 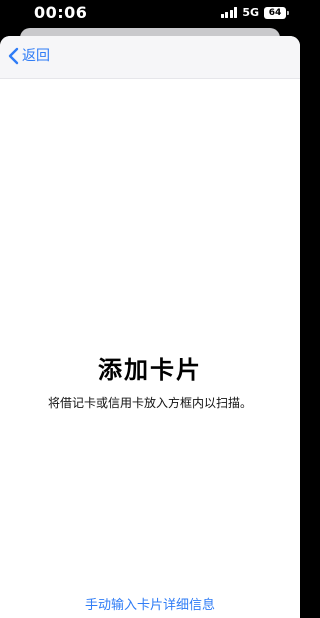 I want to click on back-button: 返回, so click(x=29, y=56).